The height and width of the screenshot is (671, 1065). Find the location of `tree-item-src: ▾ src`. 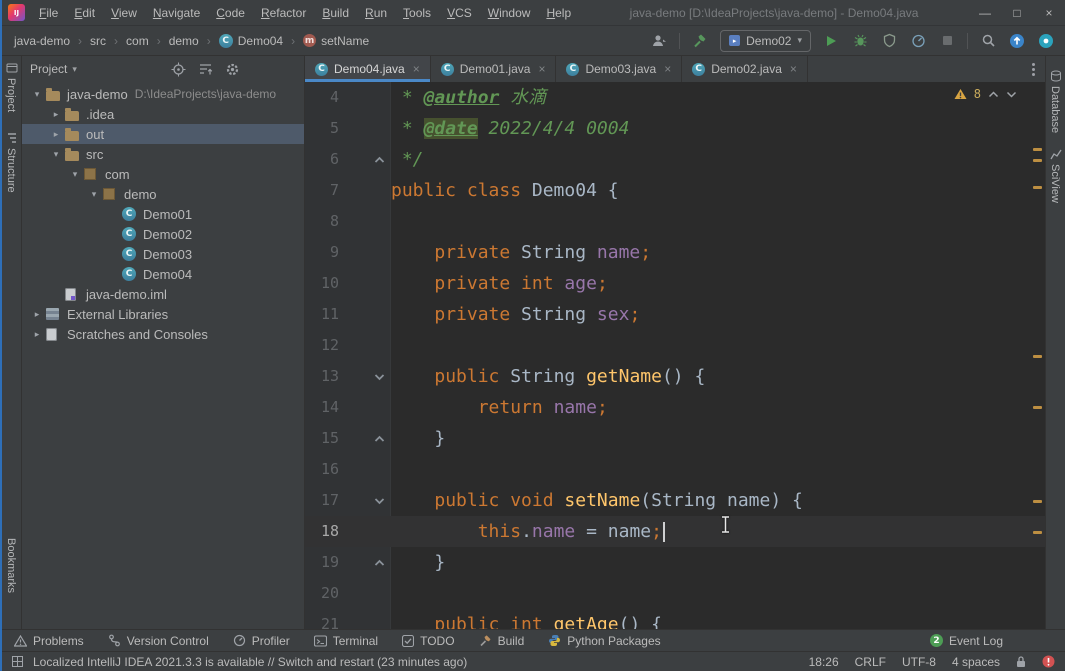

tree-item-src: ▾ src is located at coordinates (163, 154).